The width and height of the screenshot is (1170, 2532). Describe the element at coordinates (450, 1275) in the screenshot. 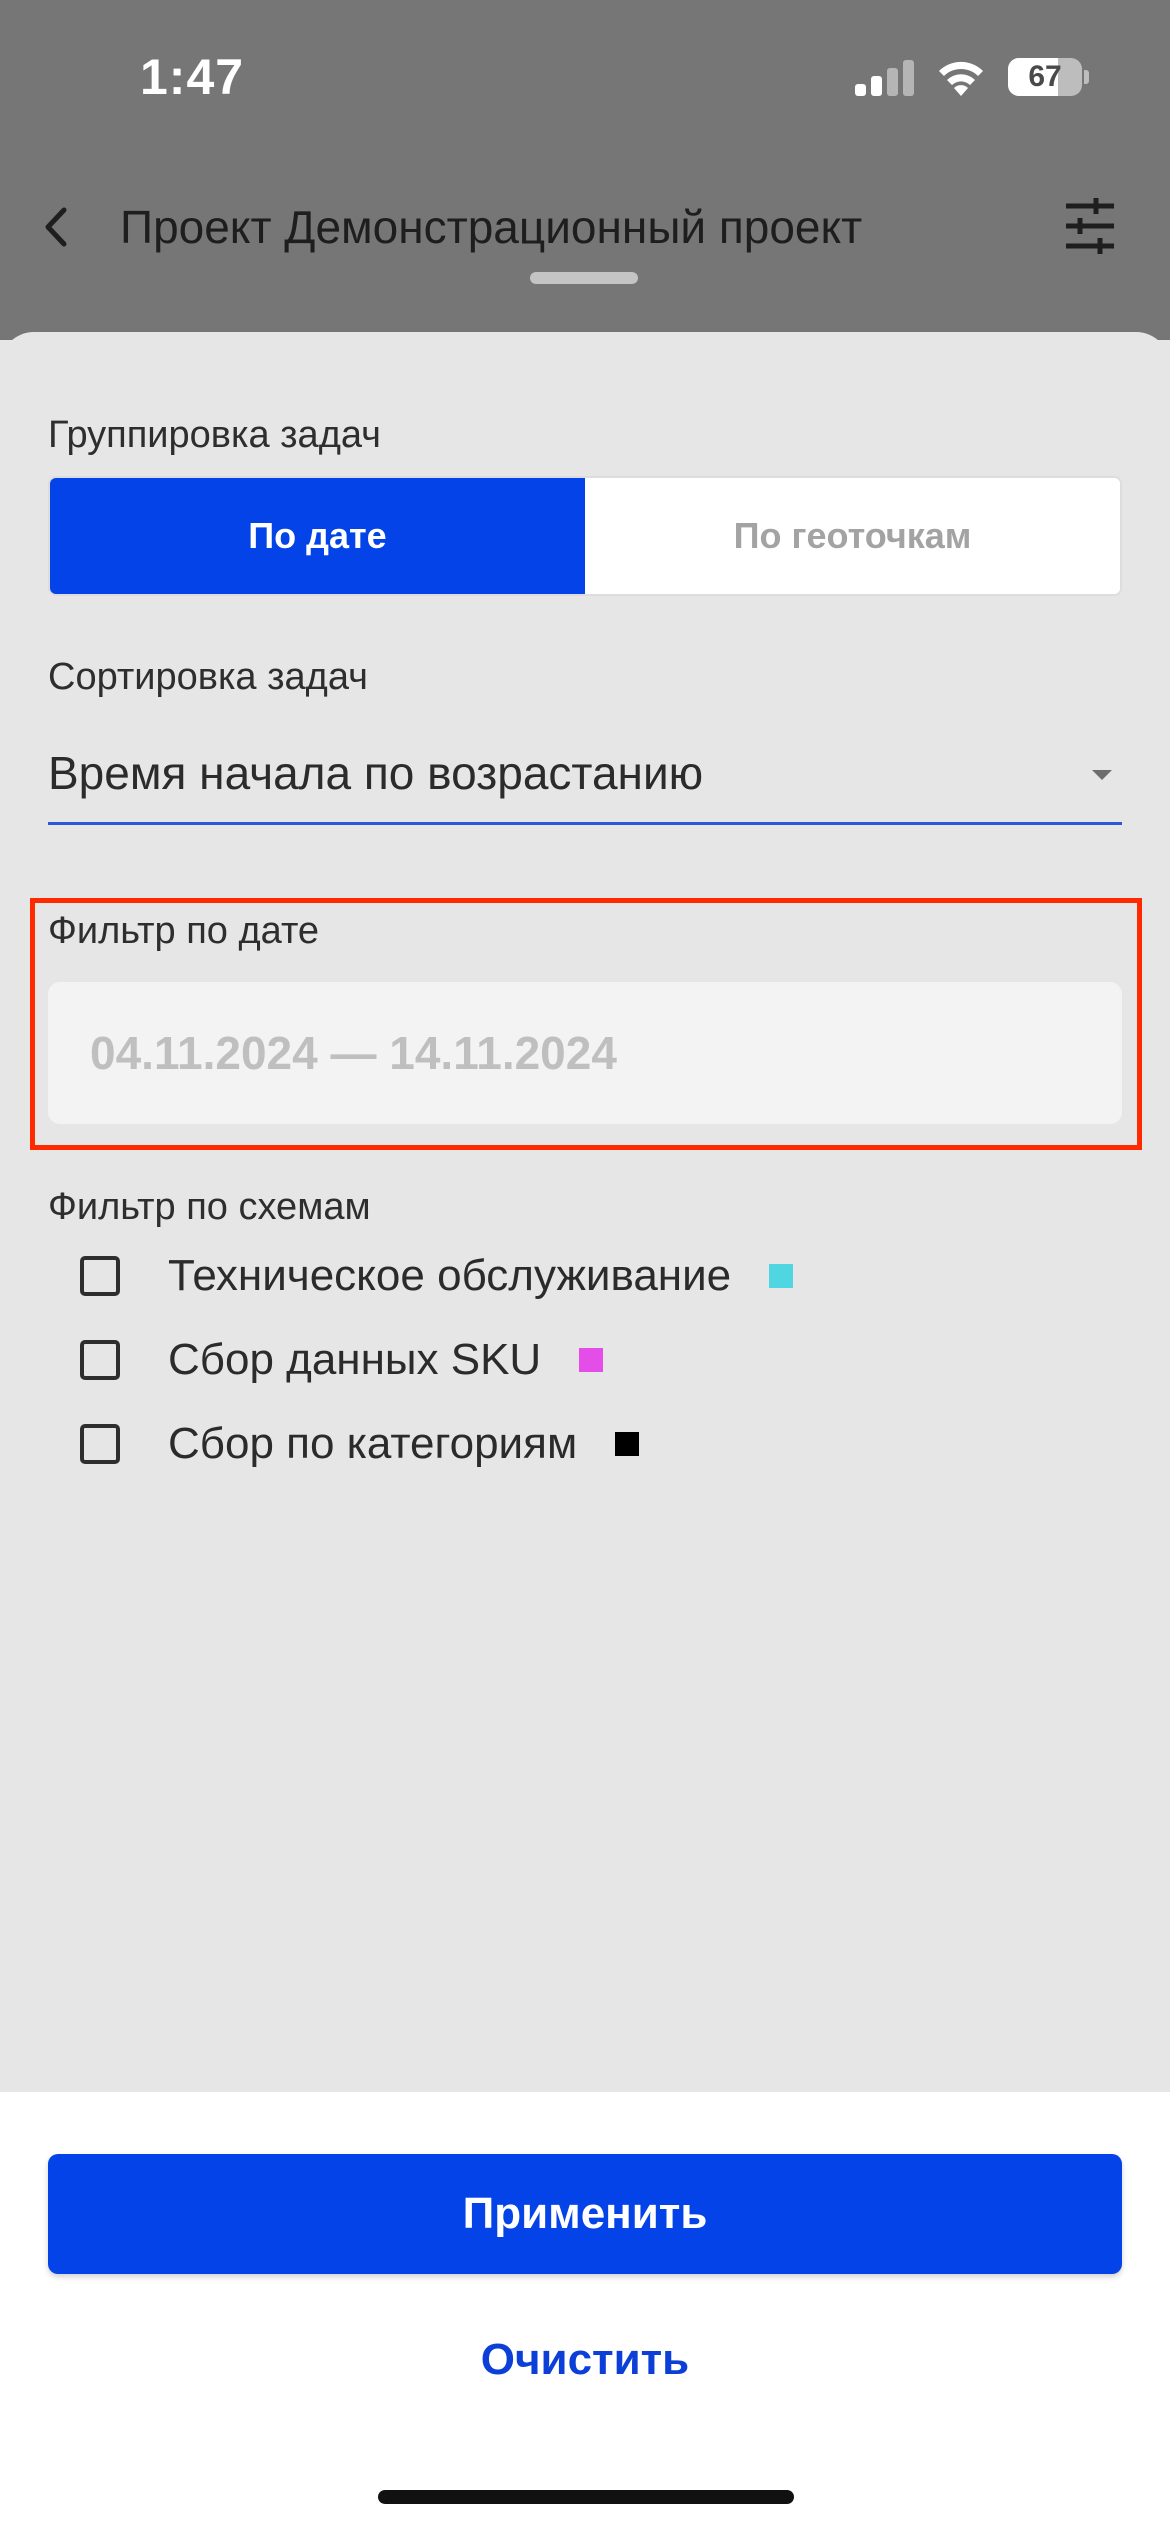

I see `scheme-item-label: Техническое обслуживание` at that location.